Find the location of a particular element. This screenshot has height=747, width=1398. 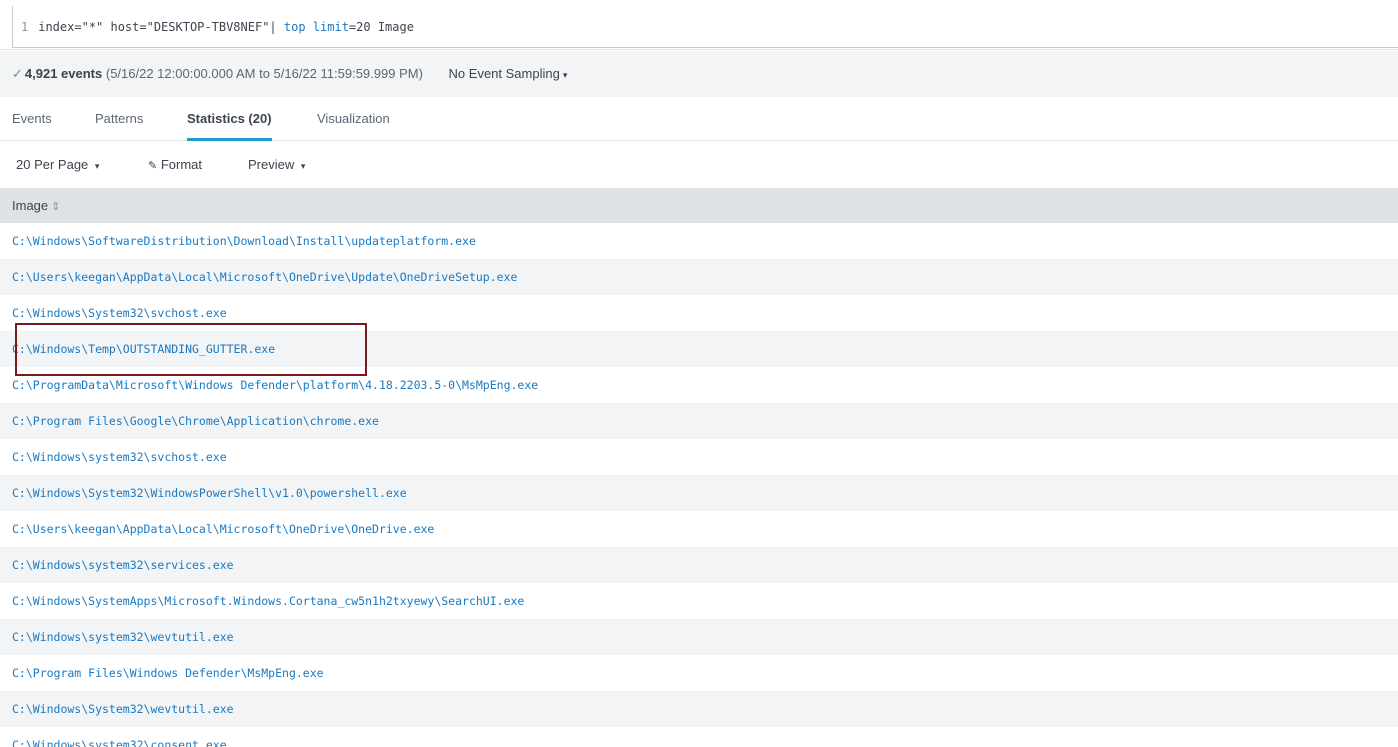

column-header-image: Image ⇕ is located at coordinates (699, 205).